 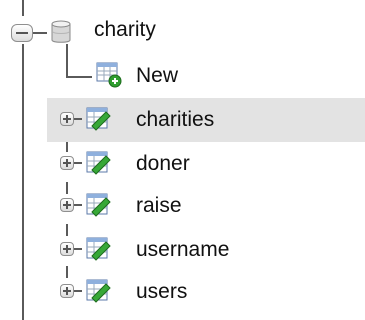 What do you see at coordinates (157, 76) in the screenshot?
I see `tree-item-label: New` at bounding box center [157, 76].